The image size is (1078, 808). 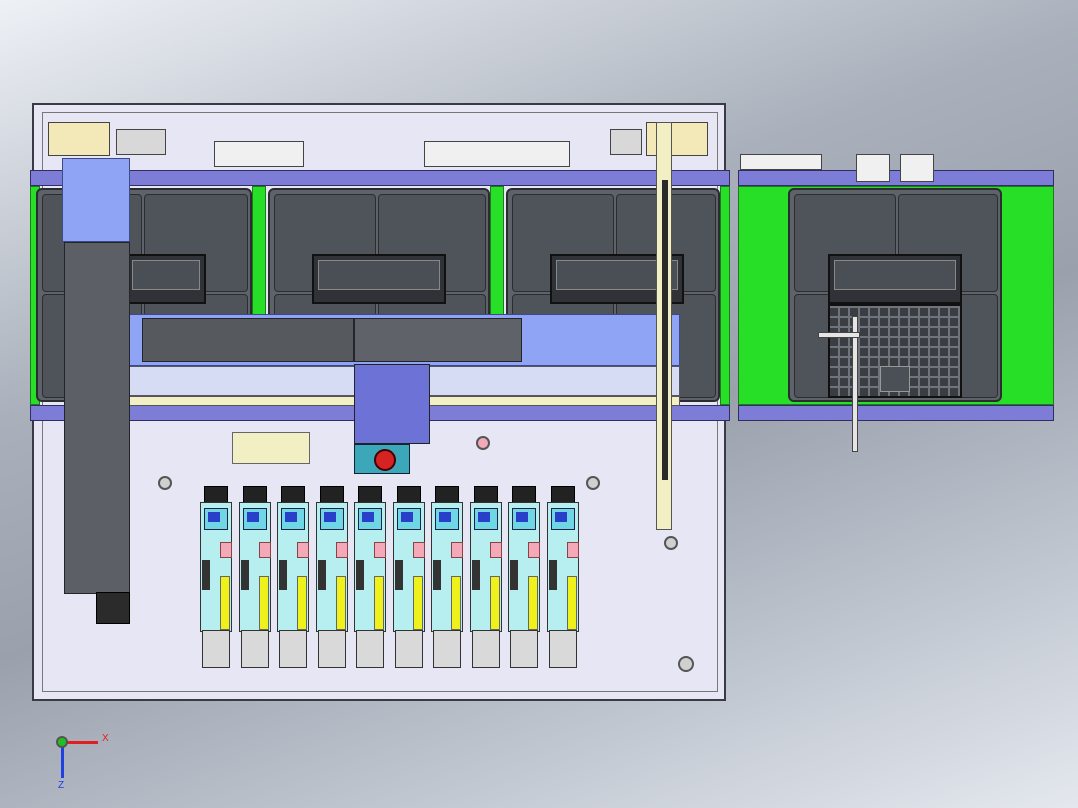 What do you see at coordinates (626, 142) in the screenshot?
I see `corner-box-right` at bounding box center [626, 142].